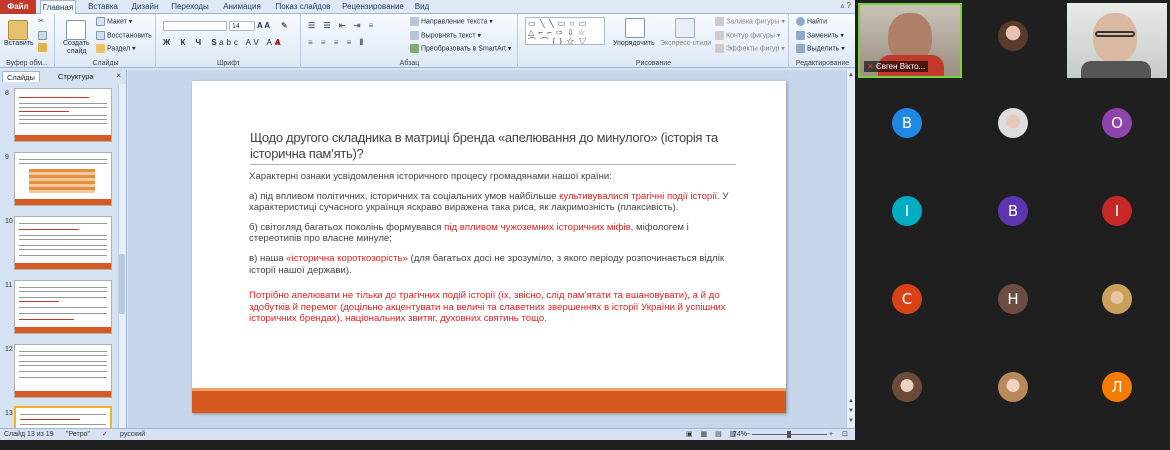  Describe the element at coordinates (105, 434) in the screenshot. I see `spellcheck-icon: ✓` at that location.